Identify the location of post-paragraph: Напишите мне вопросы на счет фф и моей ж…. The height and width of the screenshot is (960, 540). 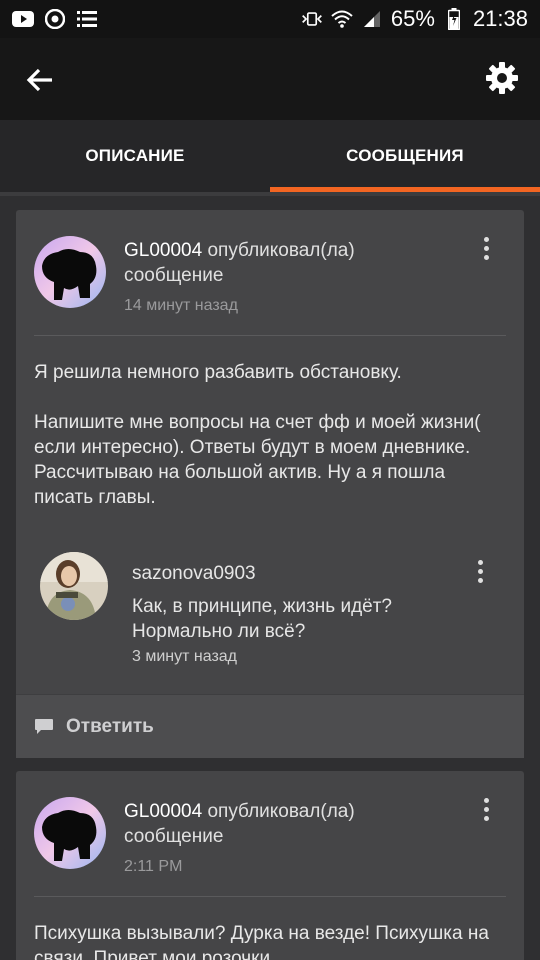
(257, 460).